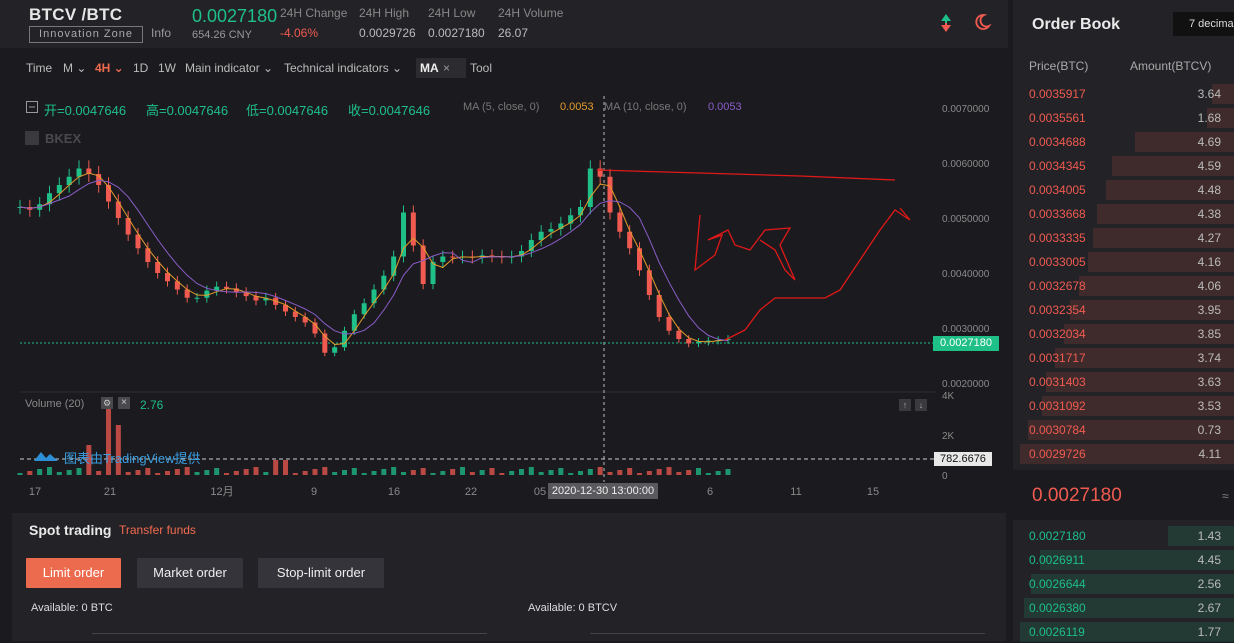 The image size is (1234, 643). Describe the element at coordinates (817, 274) in the screenshot. I see `drawn-projection-path` at that location.